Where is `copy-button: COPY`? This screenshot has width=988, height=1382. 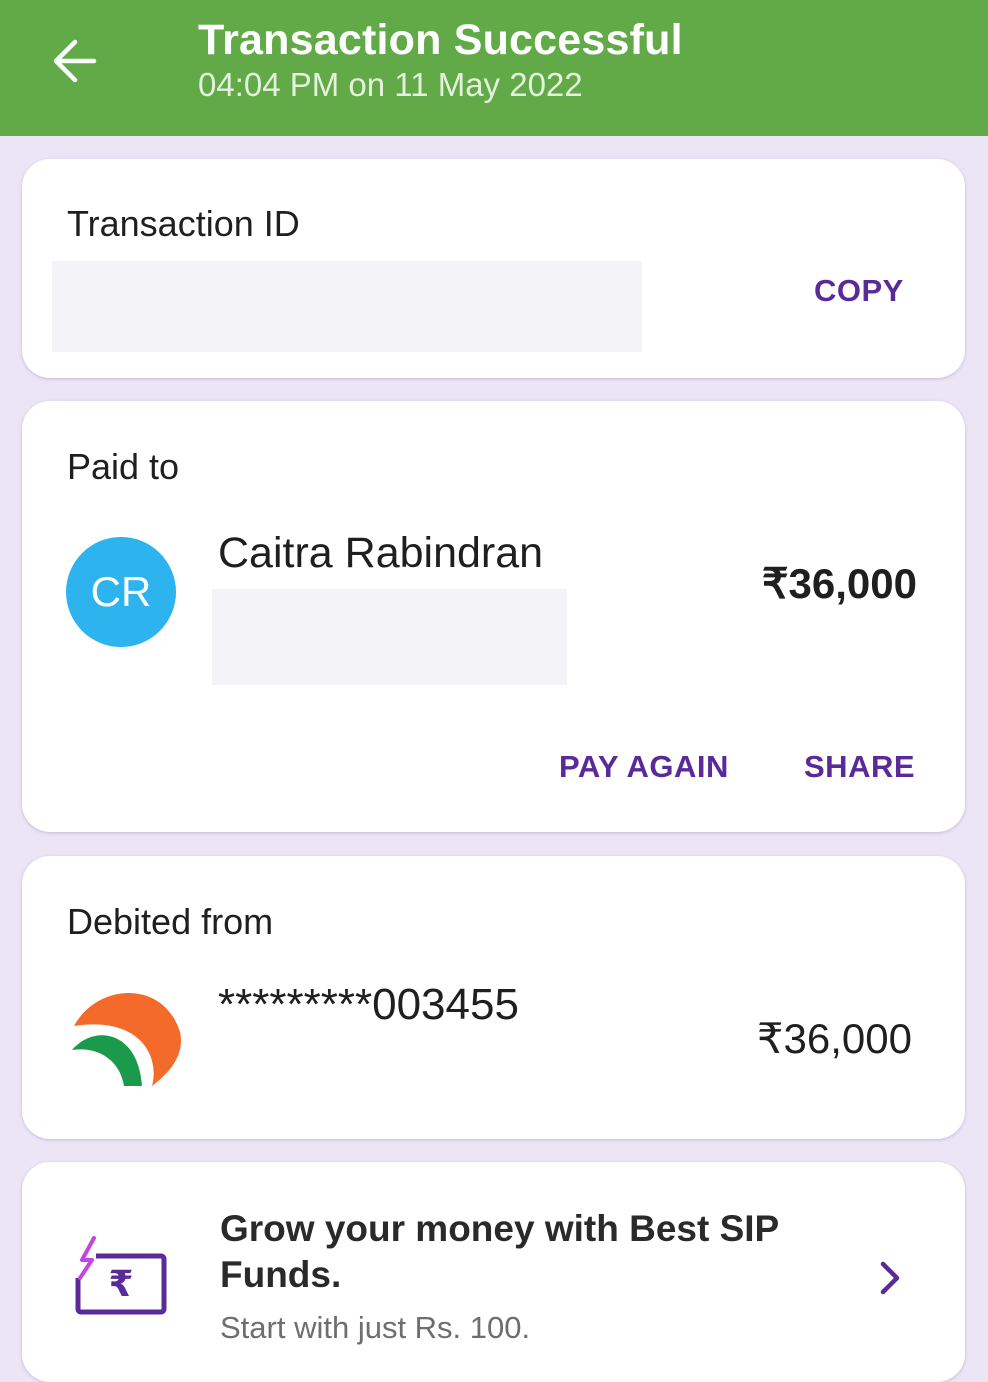 copy-button: COPY is located at coordinates (859, 291).